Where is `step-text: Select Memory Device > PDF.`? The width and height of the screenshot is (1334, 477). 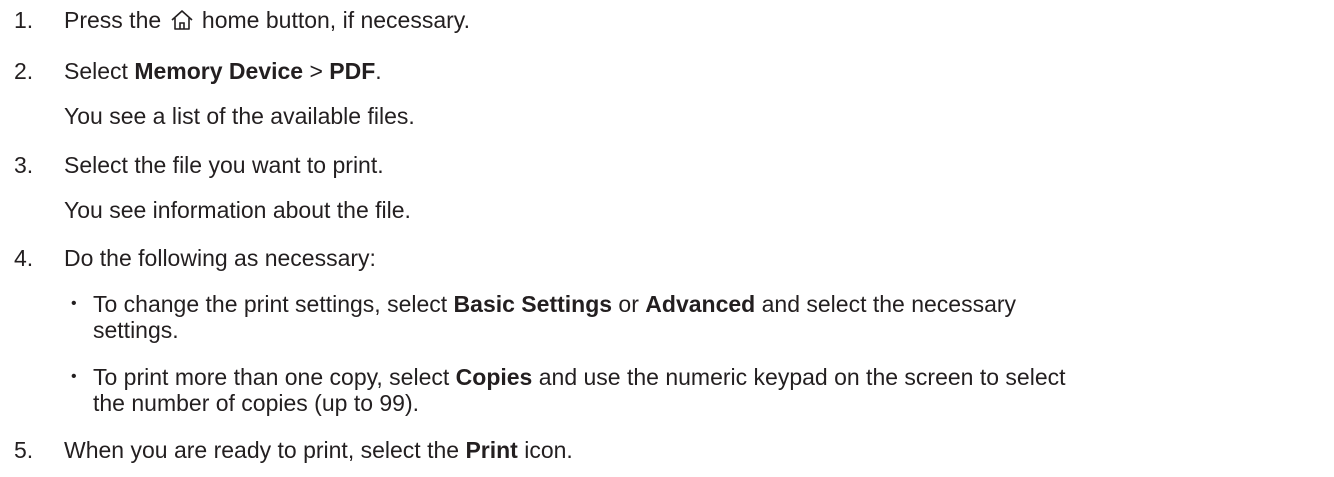 step-text: Select Memory Device > PDF. is located at coordinates (223, 71).